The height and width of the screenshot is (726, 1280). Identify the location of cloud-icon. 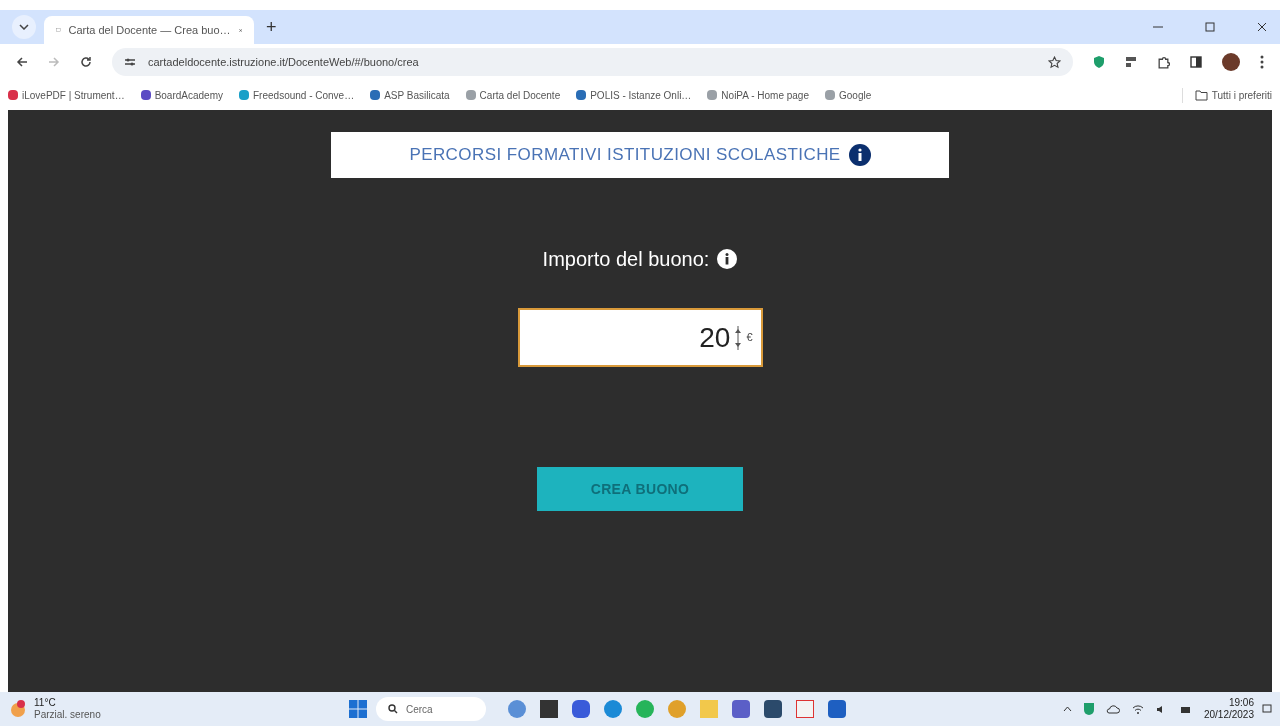
(1112, 709).